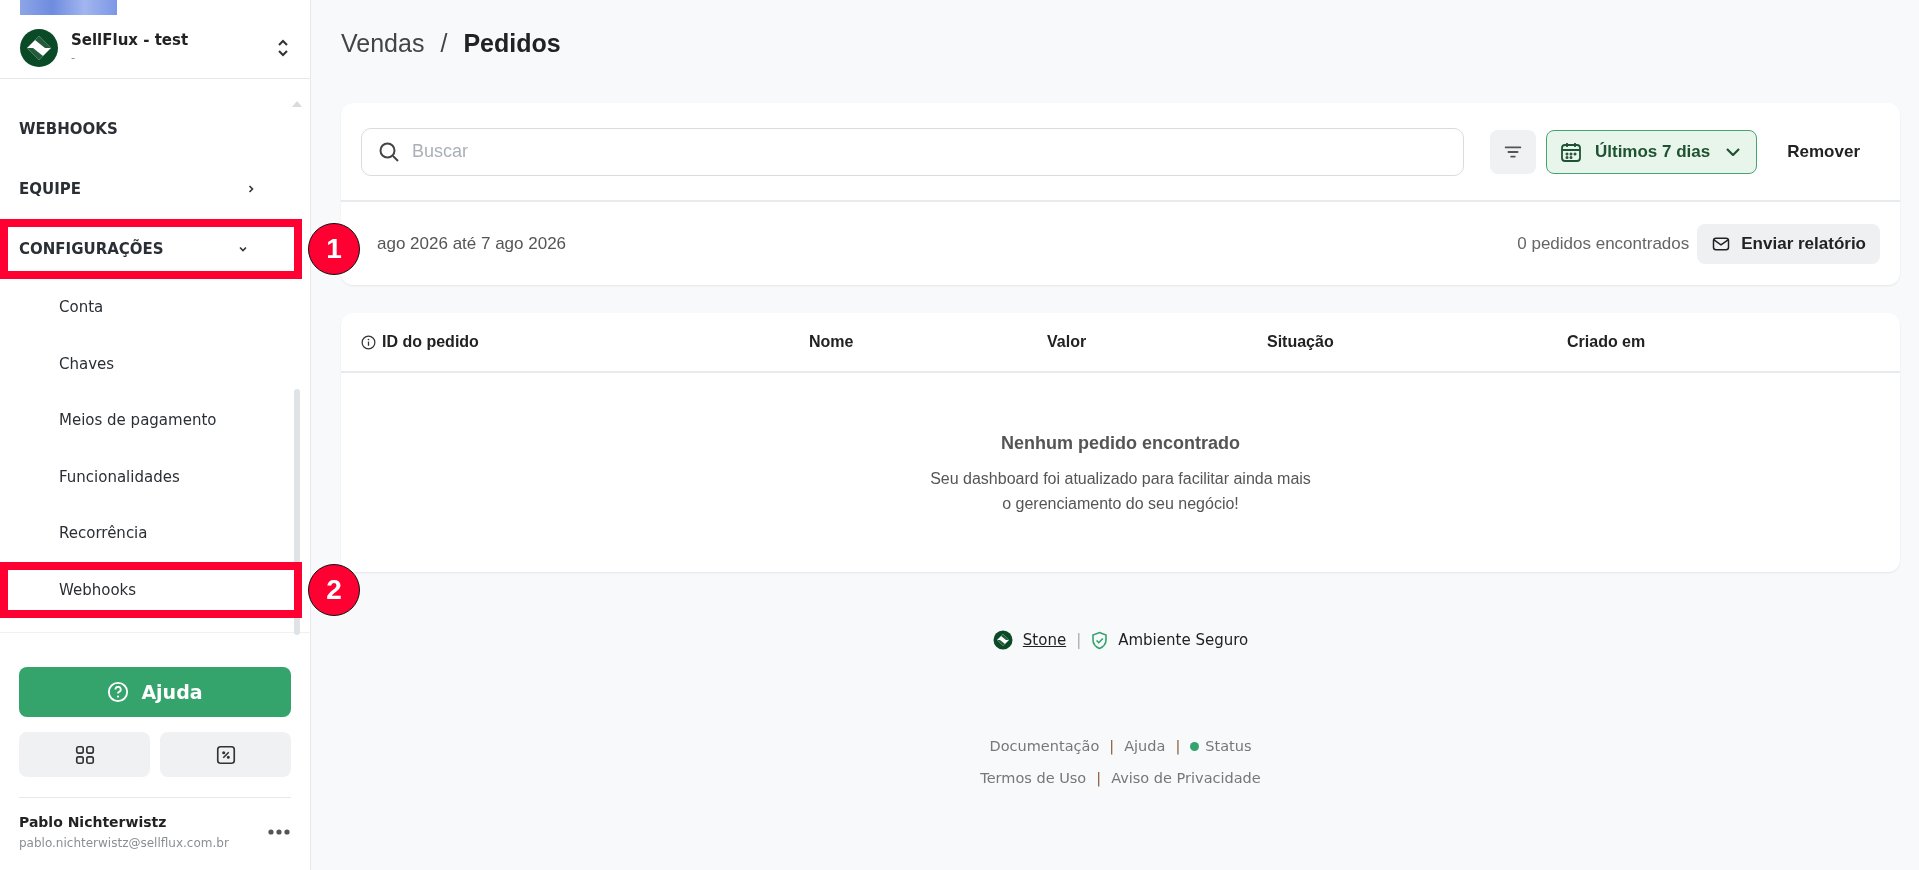 Image resolution: width=1919 pixels, height=870 pixels. I want to click on empty-state-text: o gerenciamento do seu negócio!, so click(1120, 504).